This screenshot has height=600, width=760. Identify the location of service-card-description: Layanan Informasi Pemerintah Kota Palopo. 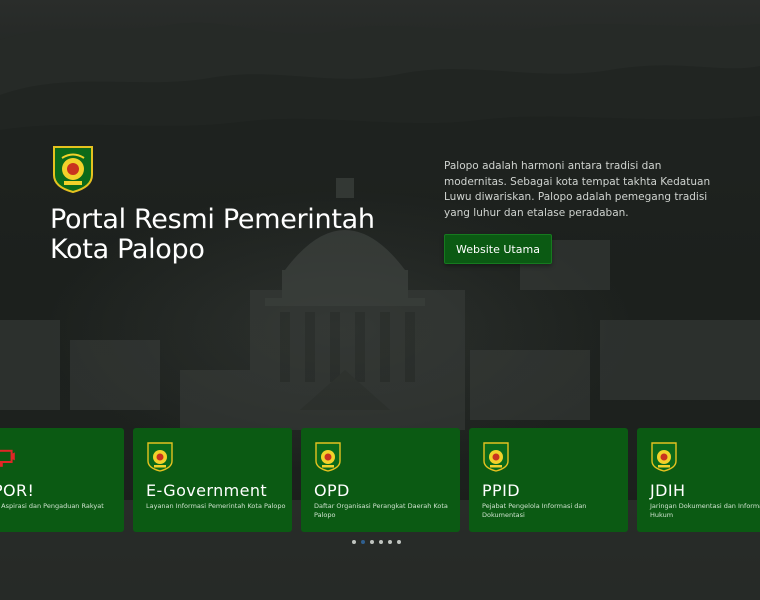
(216, 506).